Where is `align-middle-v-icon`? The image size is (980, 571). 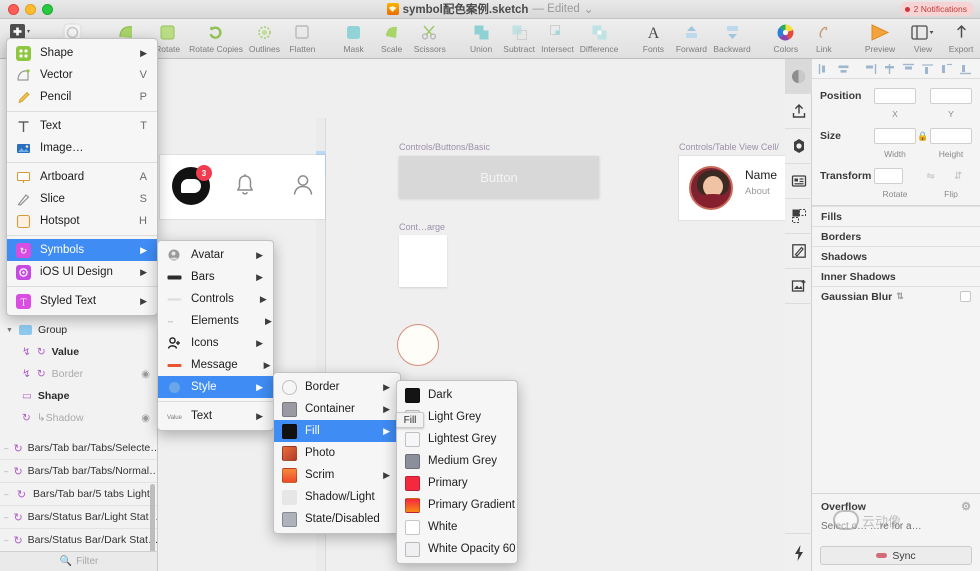 align-middle-v-icon is located at coordinates (927, 69).